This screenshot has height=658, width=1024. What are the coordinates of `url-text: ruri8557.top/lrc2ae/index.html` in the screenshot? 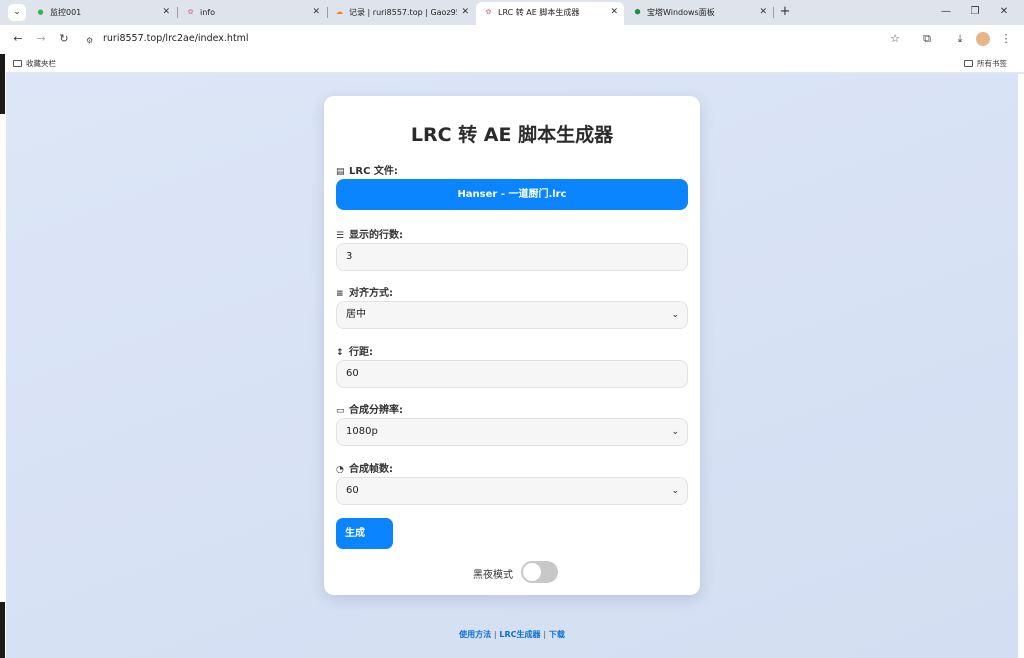 It's located at (176, 38).